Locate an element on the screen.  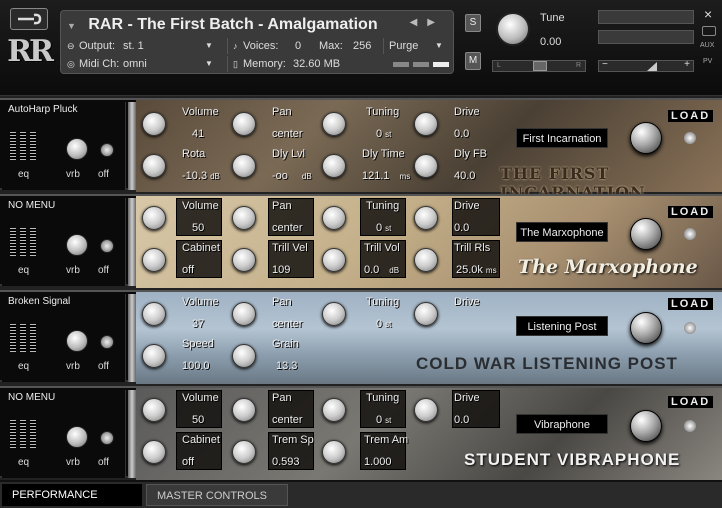
max-voices-value: 256 is located at coordinates (362, 46).